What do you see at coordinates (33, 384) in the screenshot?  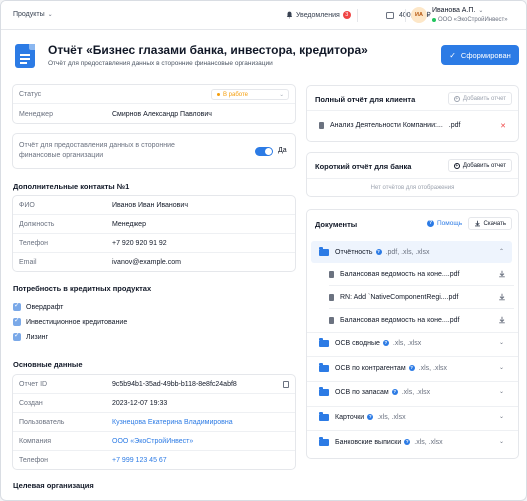 I see `data-label: Отчет ID` at bounding box center [33, 384].